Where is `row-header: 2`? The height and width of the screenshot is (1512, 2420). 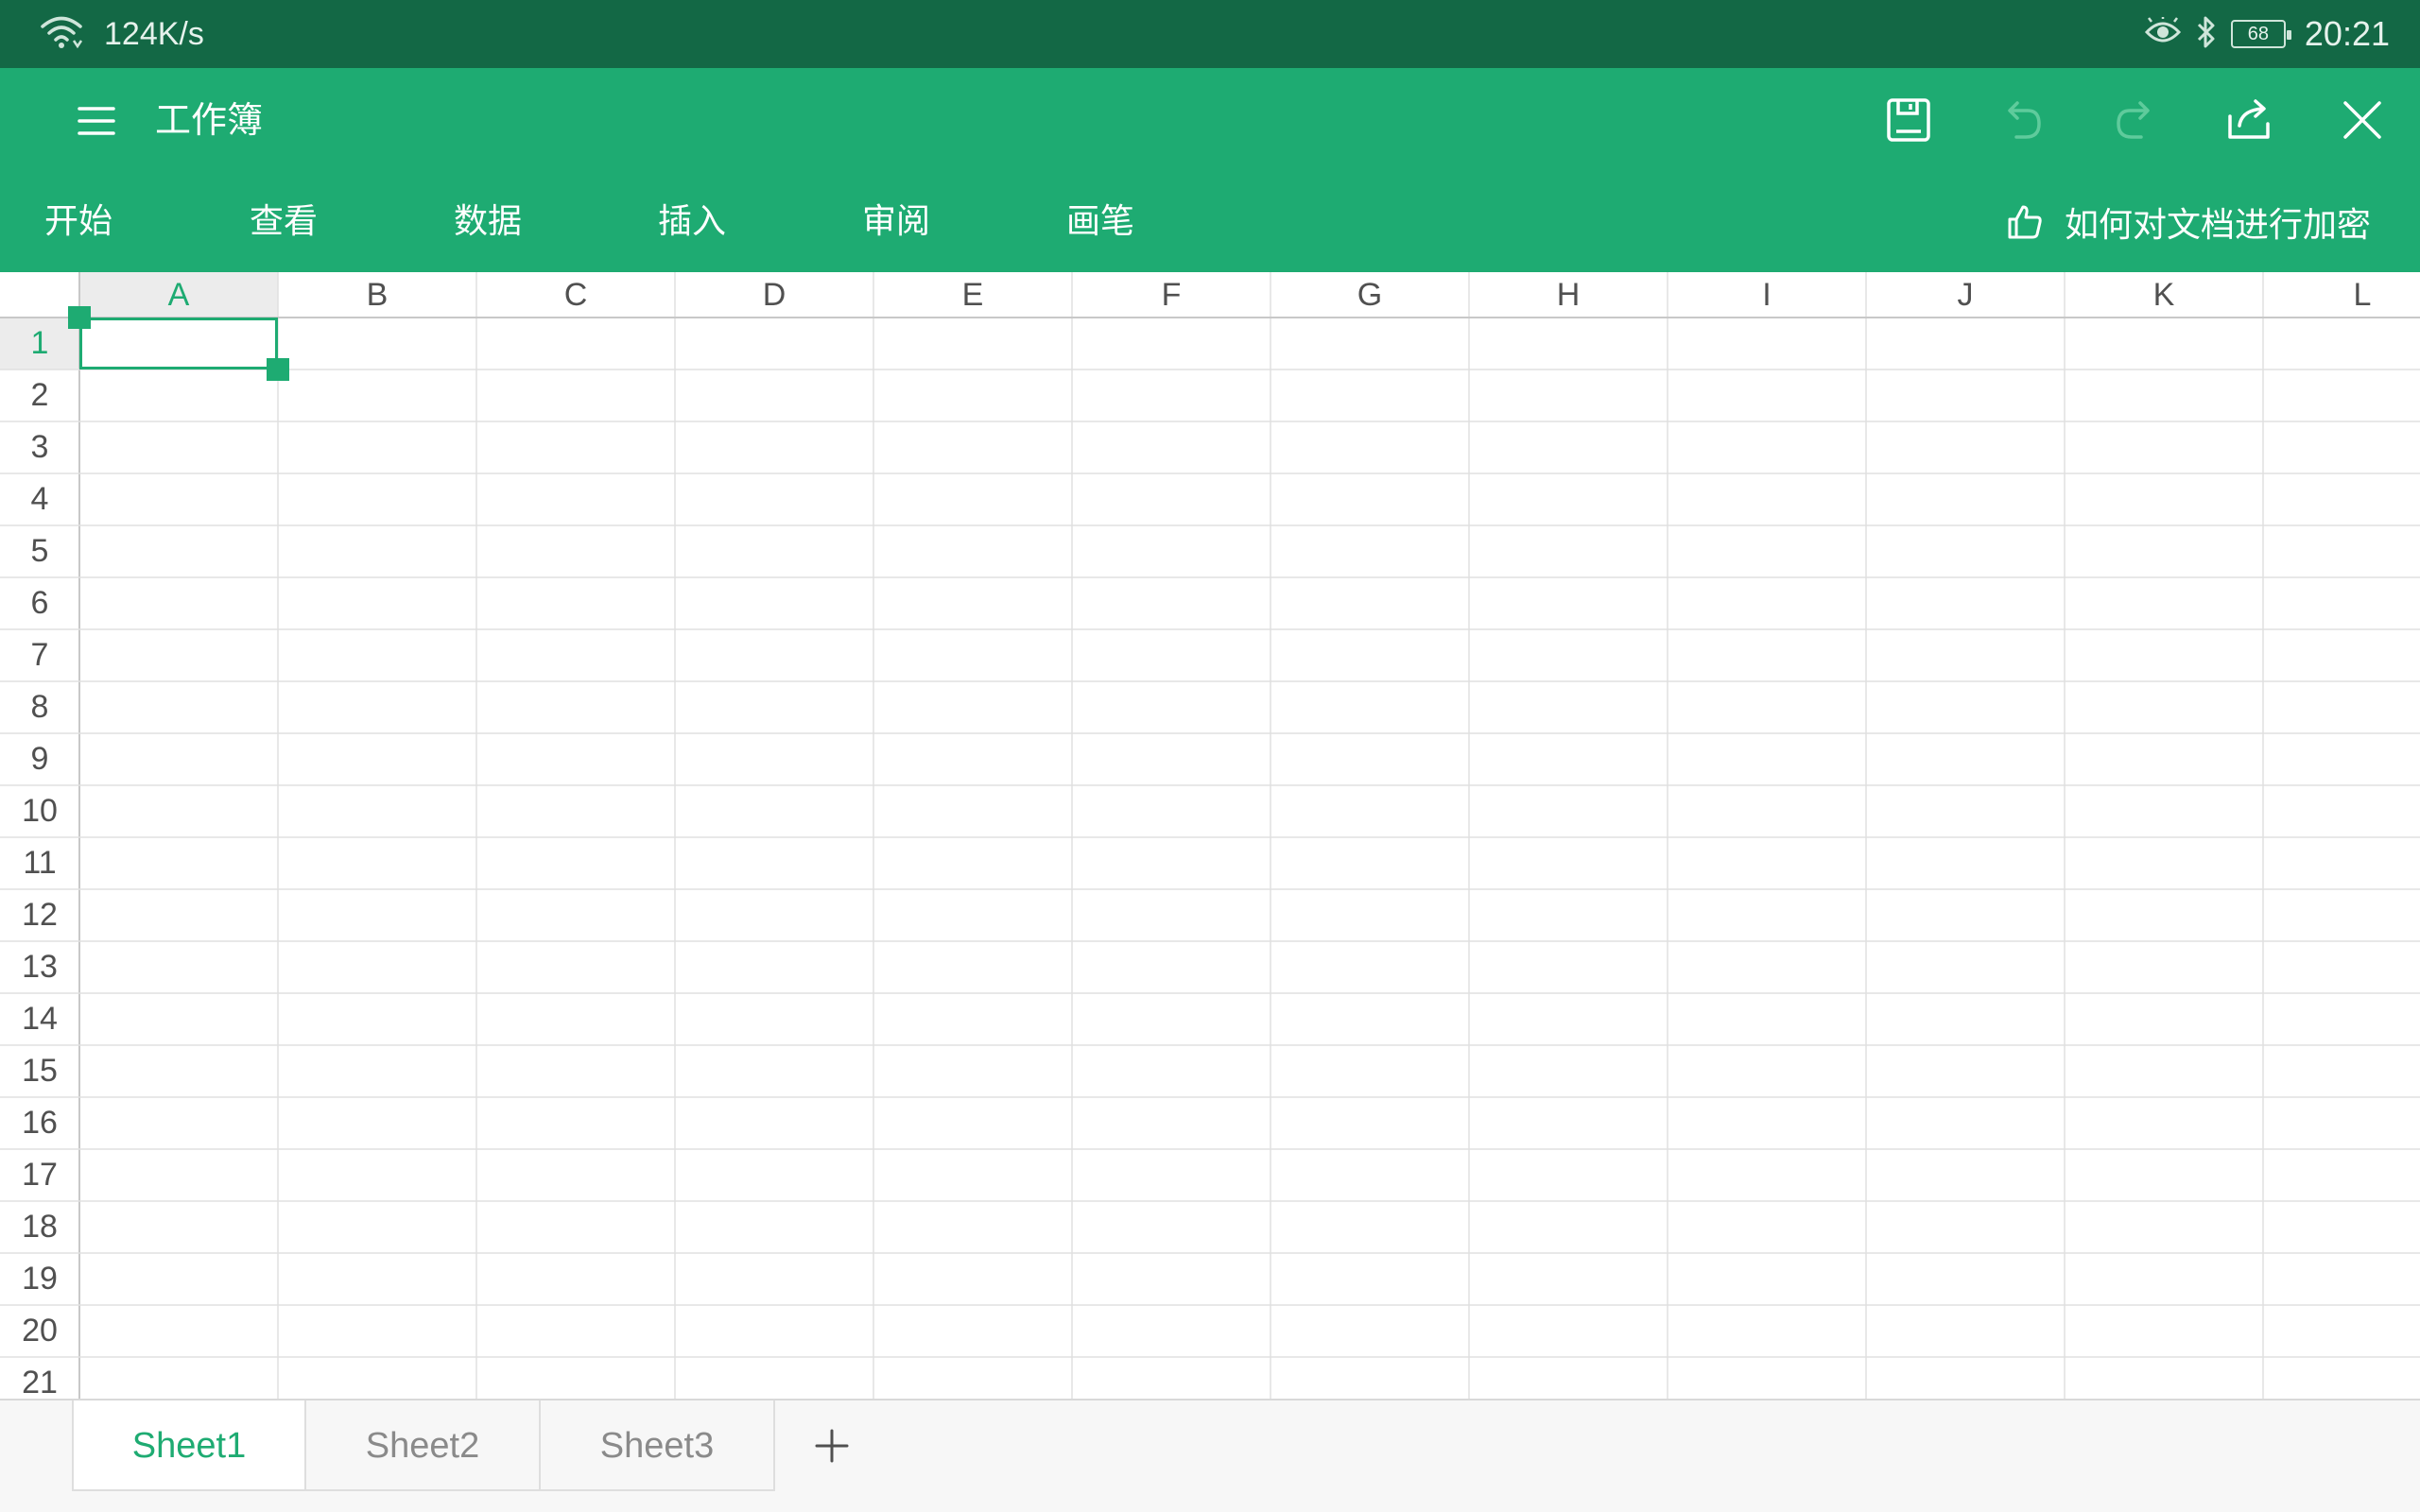 row-header: 2 is located at coordinates (39, 395).